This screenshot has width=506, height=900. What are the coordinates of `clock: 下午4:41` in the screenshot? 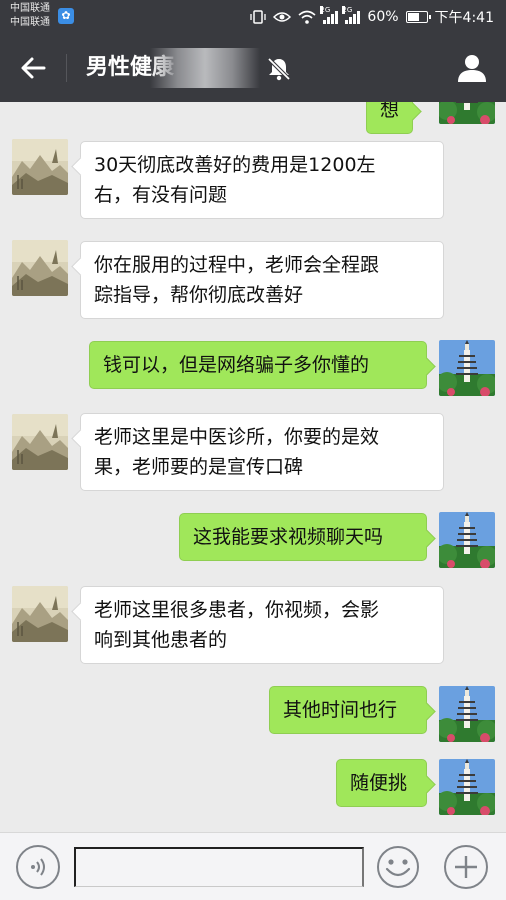 It's located at (464, 18).